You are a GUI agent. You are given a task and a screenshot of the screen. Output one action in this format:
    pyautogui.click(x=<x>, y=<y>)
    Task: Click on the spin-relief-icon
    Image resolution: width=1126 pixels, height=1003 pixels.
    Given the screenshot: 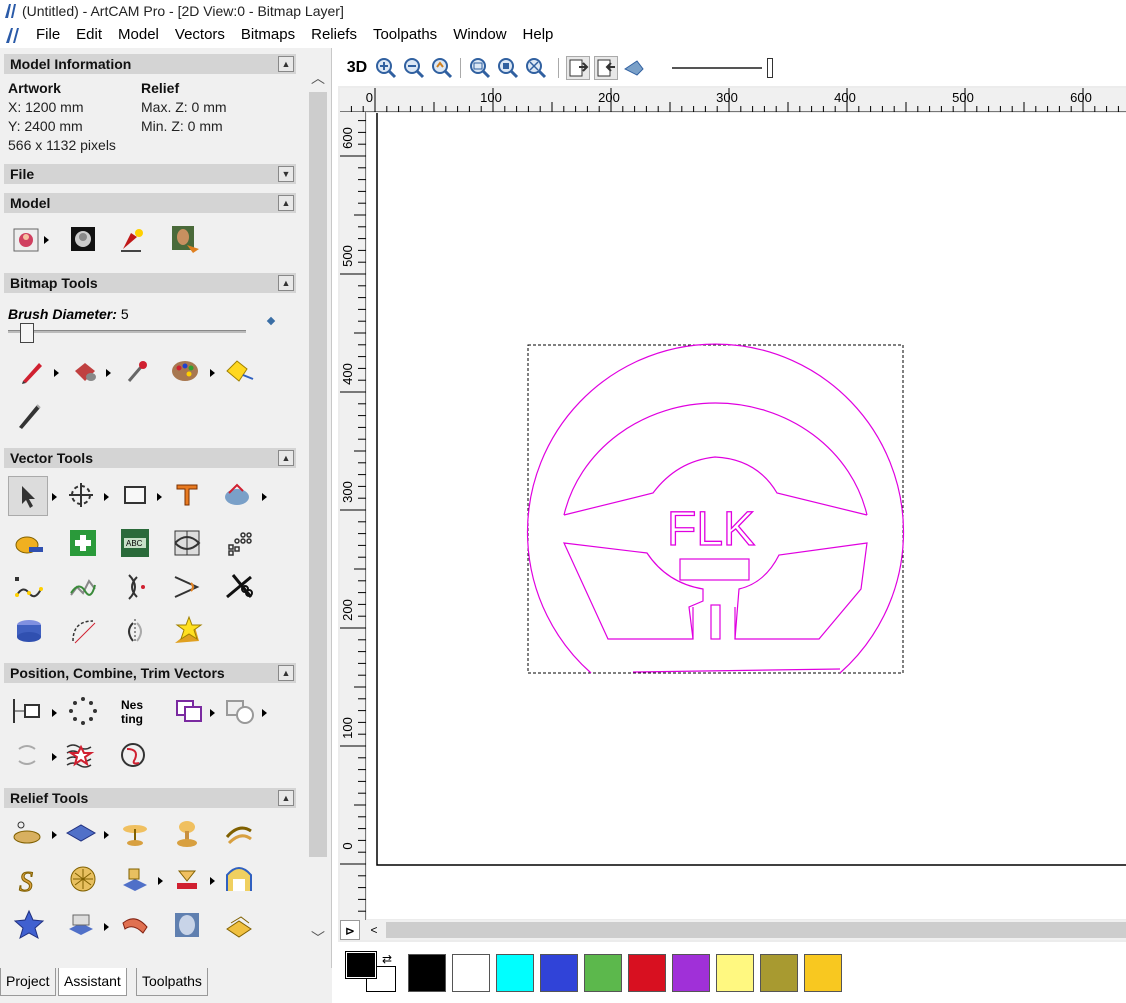 What is the action you would take?
    pyautogui.click(x=135, y=833)
    